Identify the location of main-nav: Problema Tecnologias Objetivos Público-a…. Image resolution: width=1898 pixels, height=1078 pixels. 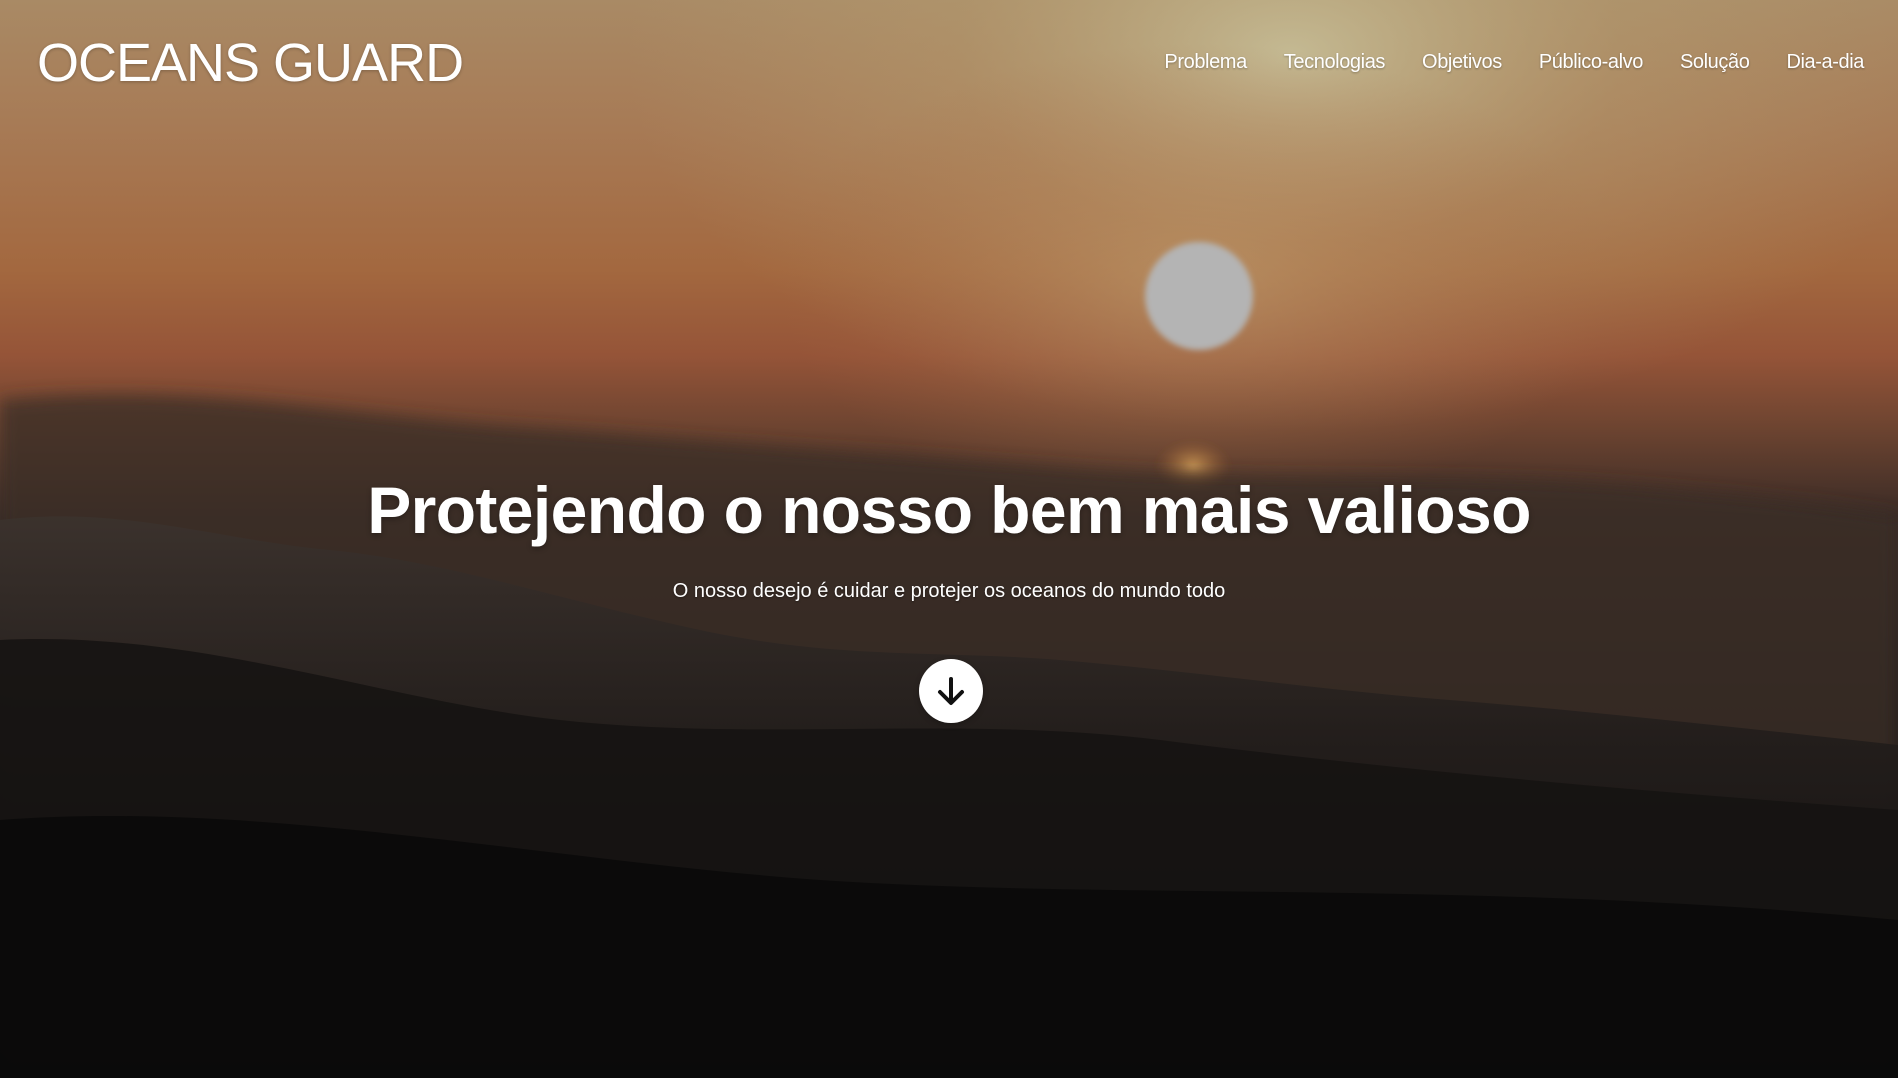
(1514, 62).